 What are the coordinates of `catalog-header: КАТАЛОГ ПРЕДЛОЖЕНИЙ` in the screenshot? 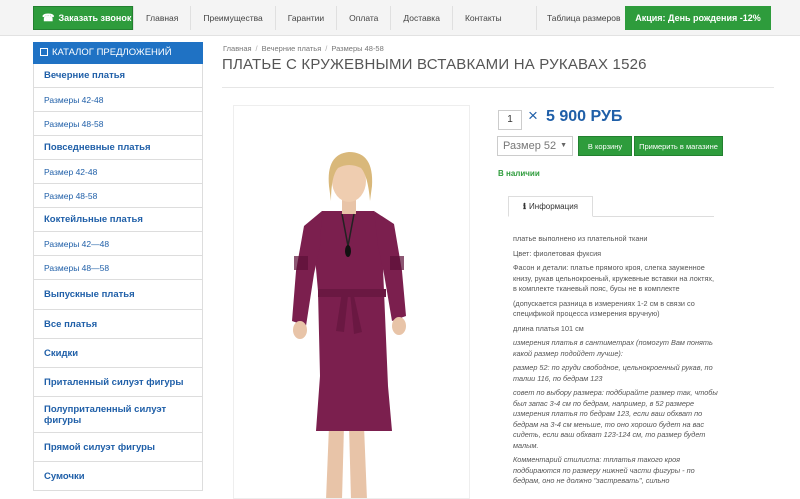 It's located at (118, 53).